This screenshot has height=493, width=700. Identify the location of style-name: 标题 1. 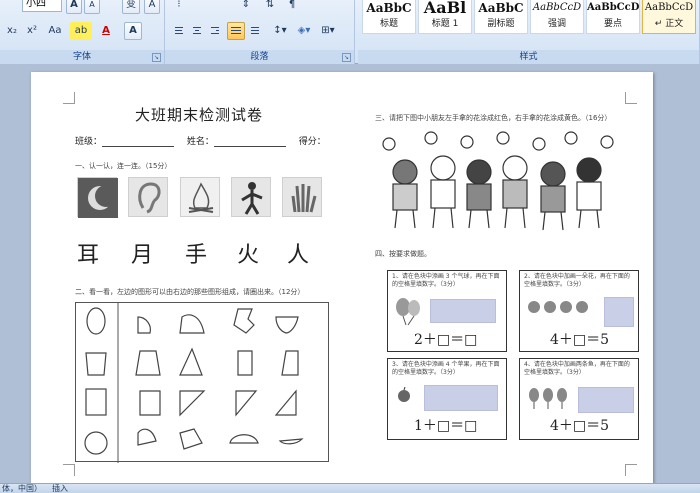
(445, 24).